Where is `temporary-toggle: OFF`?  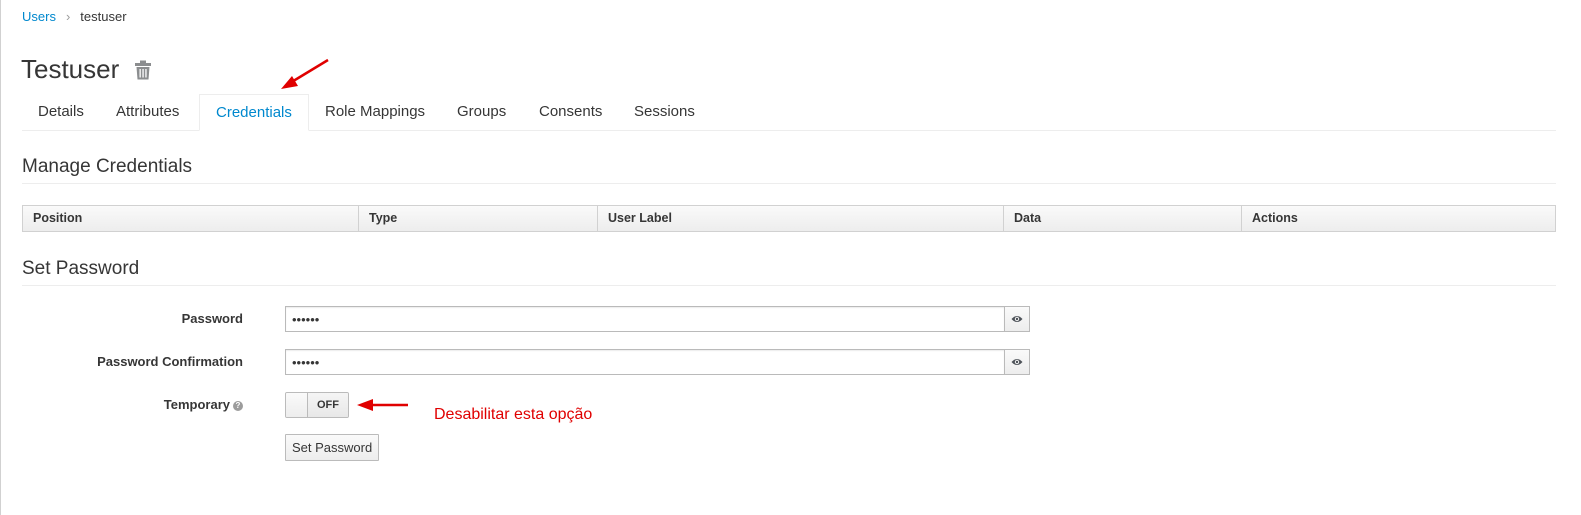
temporary-toggle: OFF is located at coordinates (317, 405).